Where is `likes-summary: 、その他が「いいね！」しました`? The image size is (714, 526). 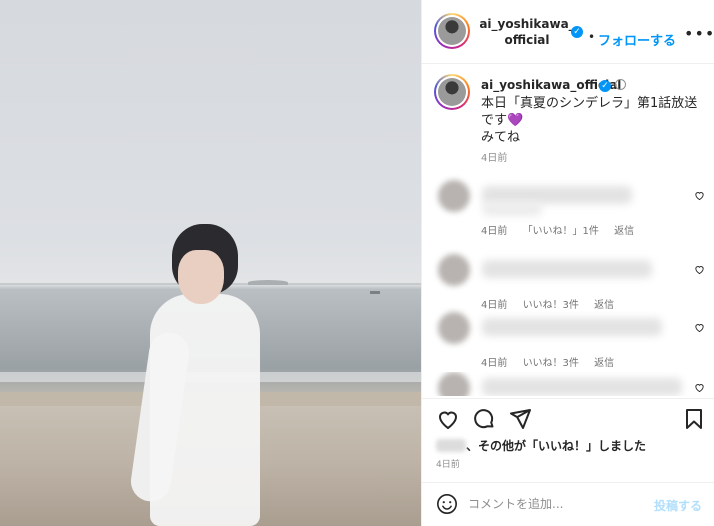
likes-summary: 、その他が「いいね！」しました is located at coordinates (541, 445).